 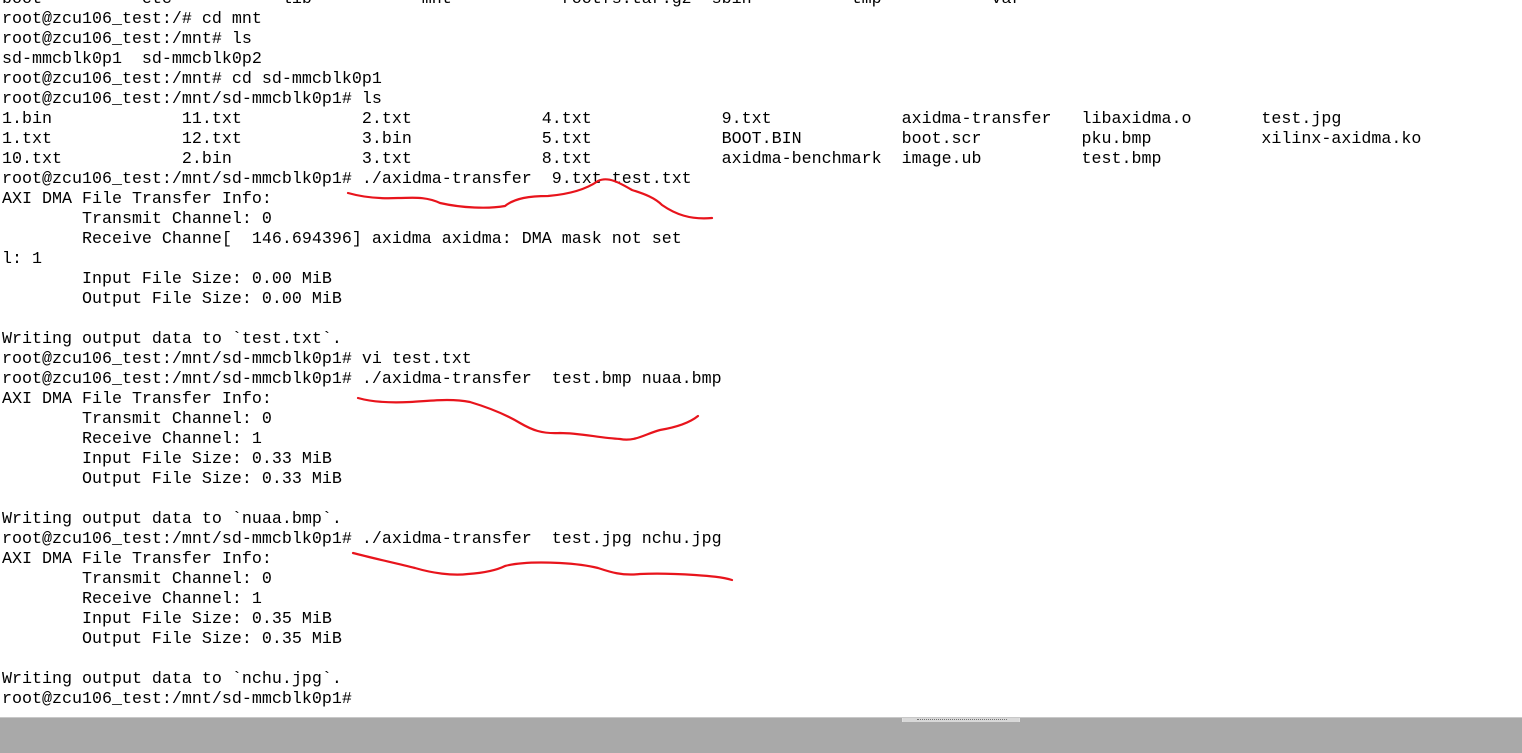 What do you see at coordinates (172, 679) in the screenshot?
I see `terminal-line: Writing output data to `nchu.jpg`.` at bounding box center [172, 679].